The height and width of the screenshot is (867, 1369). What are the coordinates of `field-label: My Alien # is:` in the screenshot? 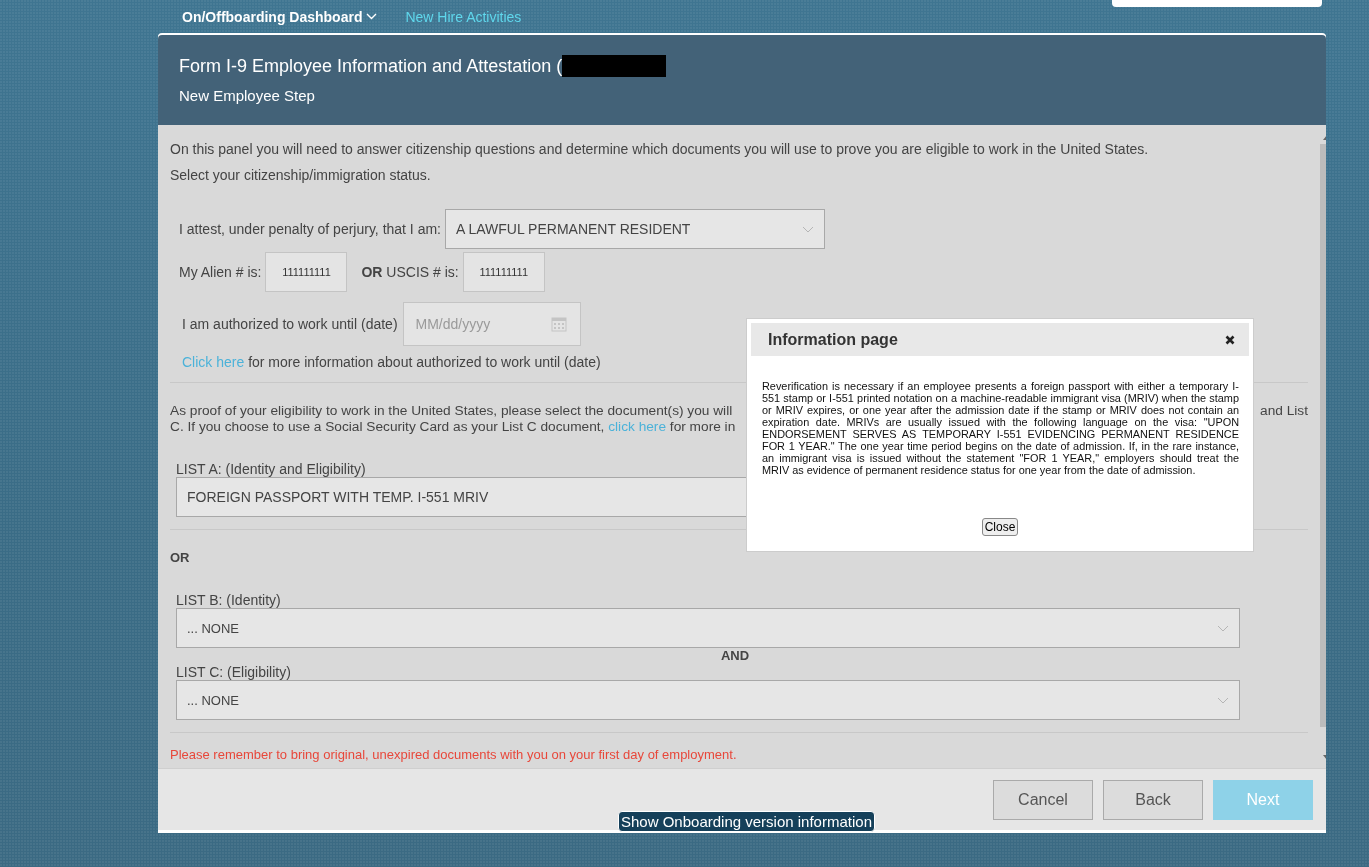 It's located at (220, 272).